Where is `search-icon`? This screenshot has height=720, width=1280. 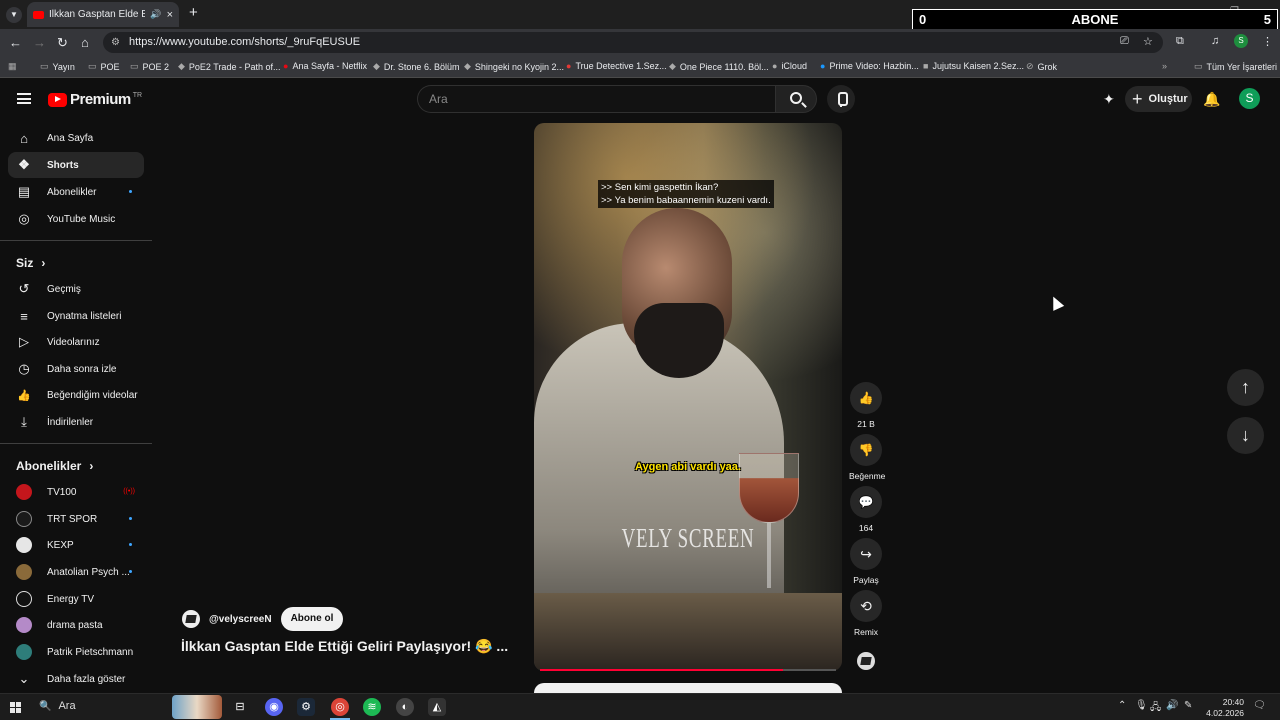 search-icon is located at coordinates (796, 98).